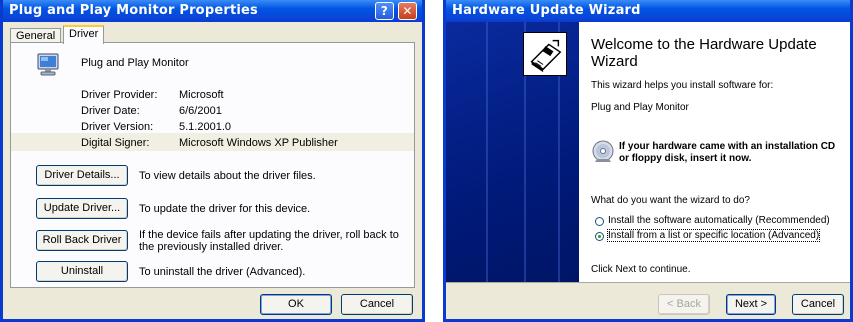 This screenshot has width=853, height=322. I want to click on wizard-device-name: Plug and Play Monitor, so click(640, 107).